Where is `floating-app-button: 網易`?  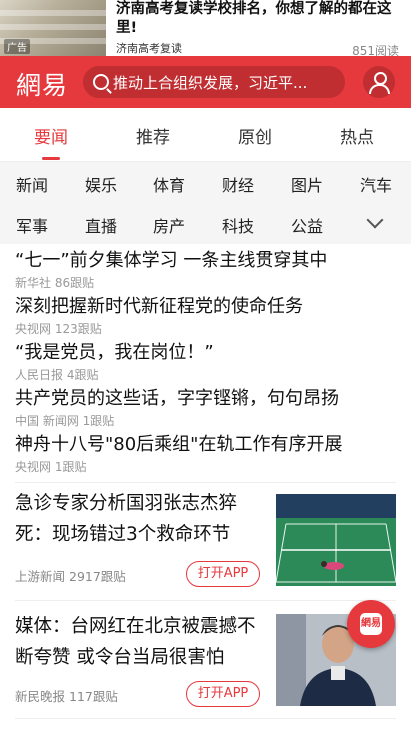 floating-app-button: 網易 is located at coordinates (371, 624).